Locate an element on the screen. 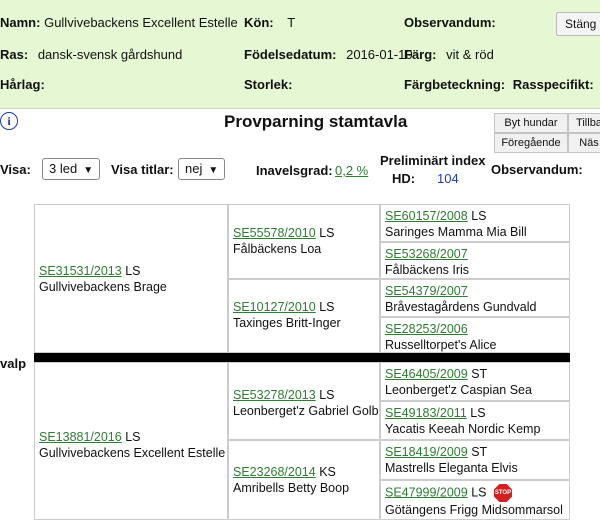  foregaende-button: Föregående is located at coordinates (531, 143).